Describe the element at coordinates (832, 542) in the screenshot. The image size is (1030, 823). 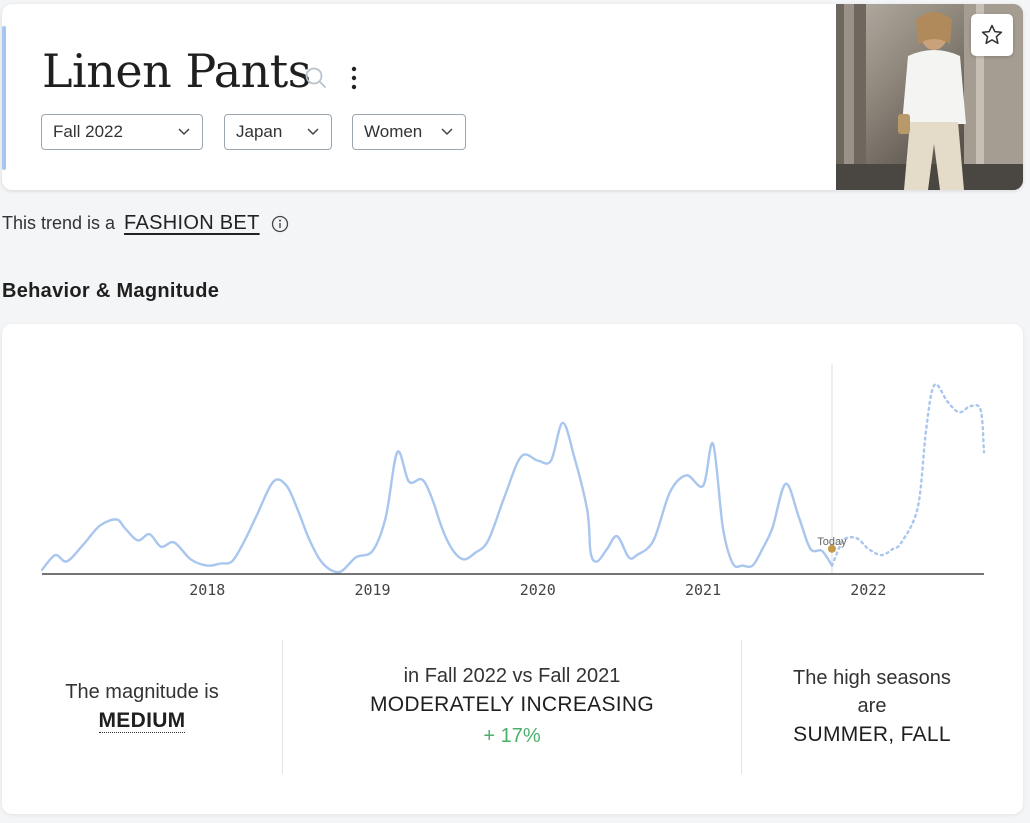
I see `today-label: Today` at that location.